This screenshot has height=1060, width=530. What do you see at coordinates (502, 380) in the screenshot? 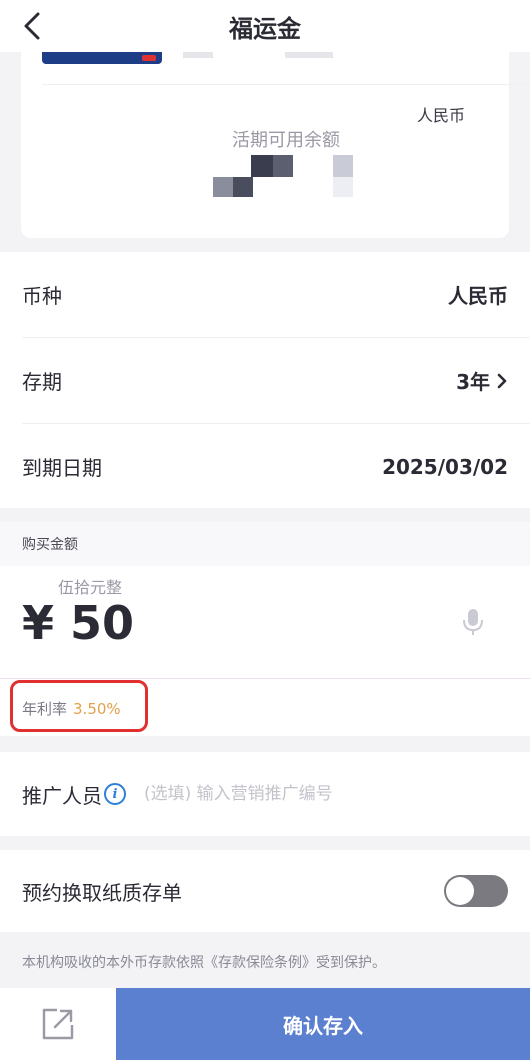
I see `chevron-right-icon` at bounding box center [502, 380].